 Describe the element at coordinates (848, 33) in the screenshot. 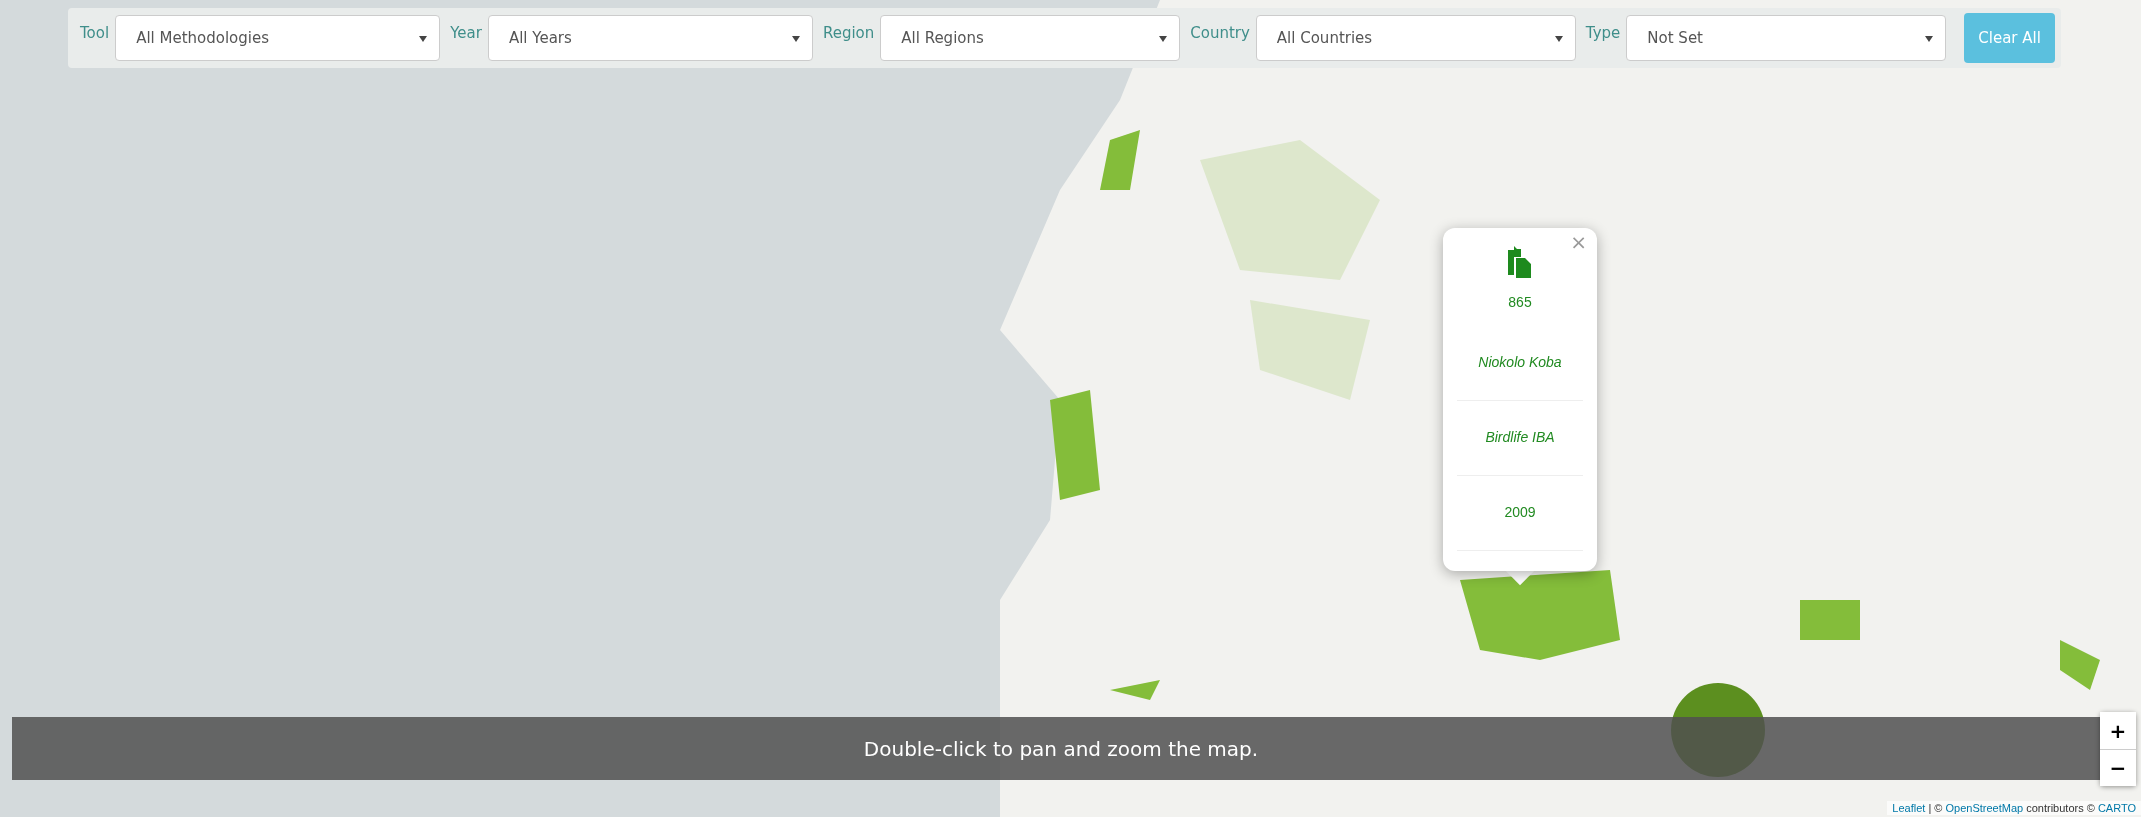

I see `filter-label: Region` at that location.